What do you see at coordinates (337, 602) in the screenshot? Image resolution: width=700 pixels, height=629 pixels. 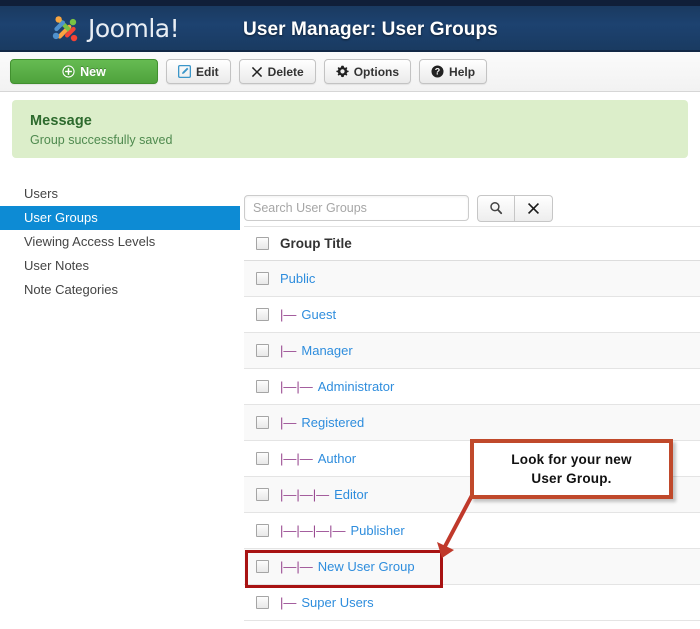 I see `group-link: Super Users` at bounding box center [337, 602].